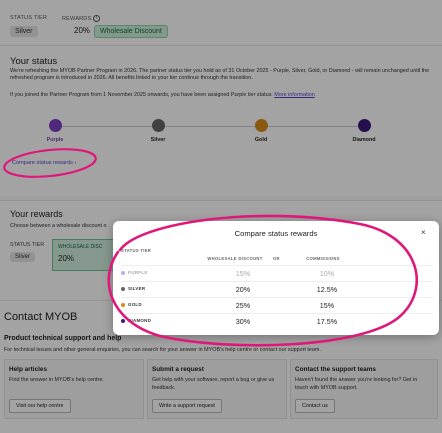 Image resolution: width=442 pixels, height=433 pixels. What do you see at coordinates (423, 232) in the screenshot?
I see `close-icon: ×` at bounding box center [423, 232].